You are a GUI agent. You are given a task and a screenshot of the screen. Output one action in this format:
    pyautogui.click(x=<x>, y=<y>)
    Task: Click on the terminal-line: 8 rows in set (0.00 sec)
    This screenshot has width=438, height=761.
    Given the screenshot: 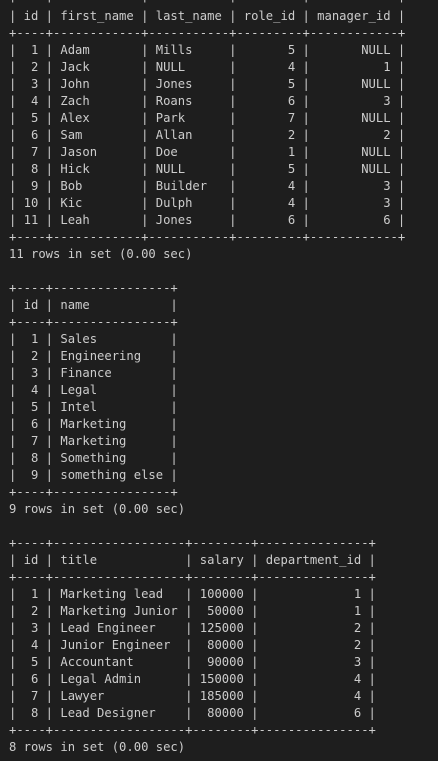 What is the action you would take?
    pyautogui.click(x=97, y=747)
    